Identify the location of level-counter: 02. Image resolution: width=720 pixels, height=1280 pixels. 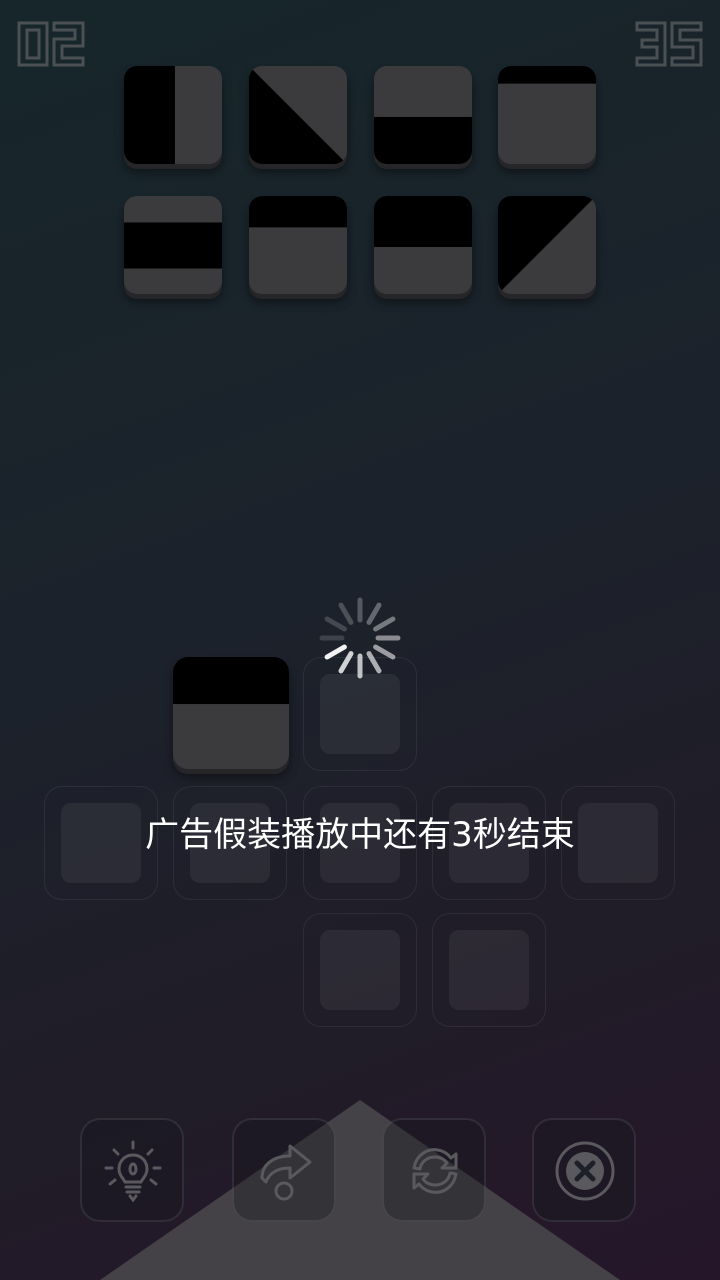
(51, 44).